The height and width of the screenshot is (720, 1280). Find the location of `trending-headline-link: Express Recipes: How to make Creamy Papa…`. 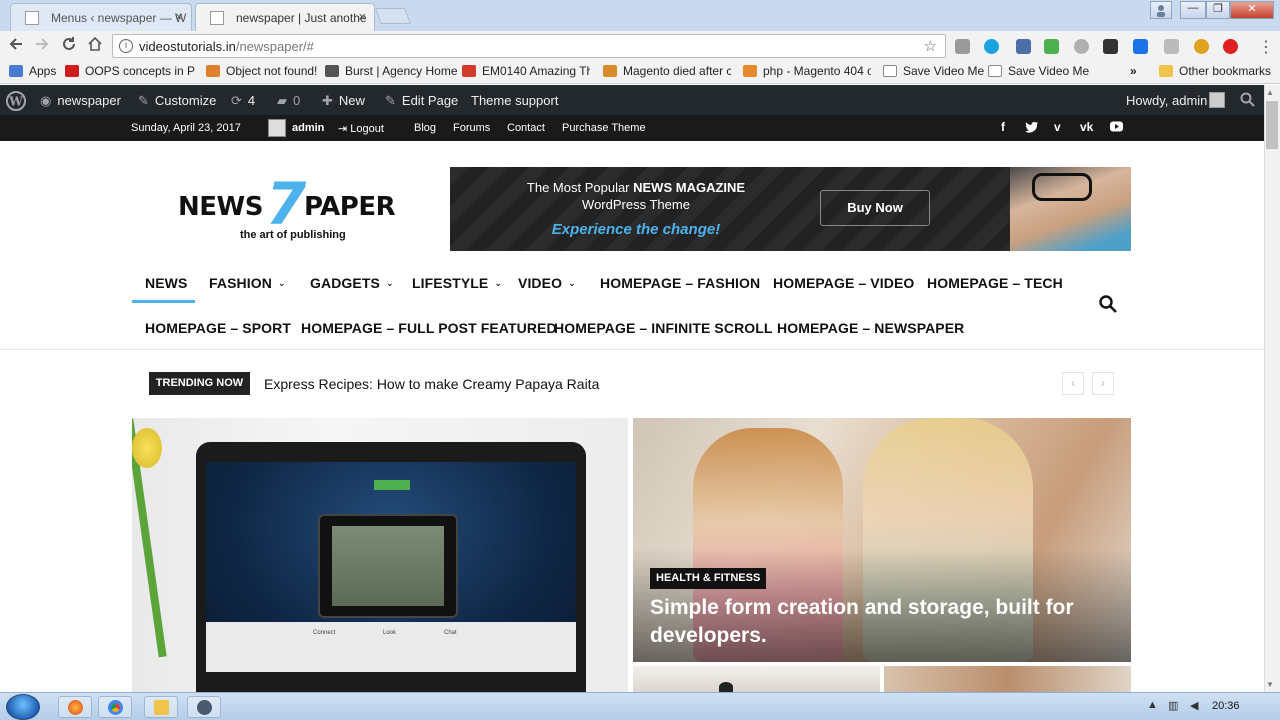

trending-headline-link: Express Recipes: How to make Creamy Papa… is located at coordinates (431, 384).